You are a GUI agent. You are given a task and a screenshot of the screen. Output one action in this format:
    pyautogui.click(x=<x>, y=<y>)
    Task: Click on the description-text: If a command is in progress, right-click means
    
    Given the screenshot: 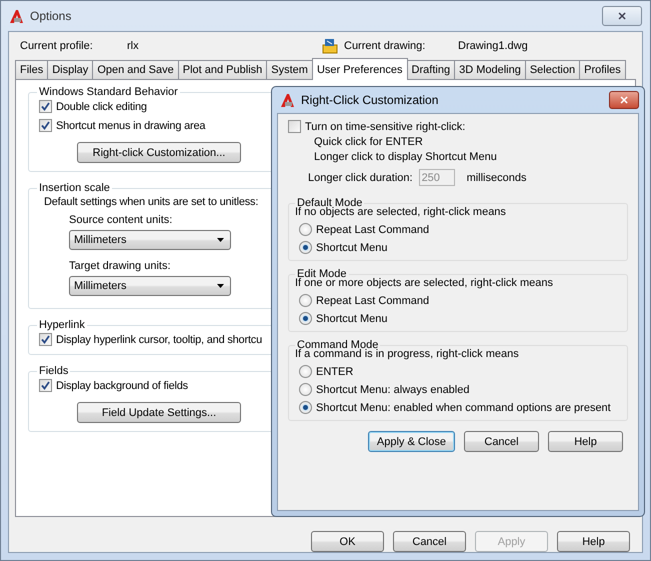 What is the action you would take?
    pyautogui.click(x=407, y=354)
    